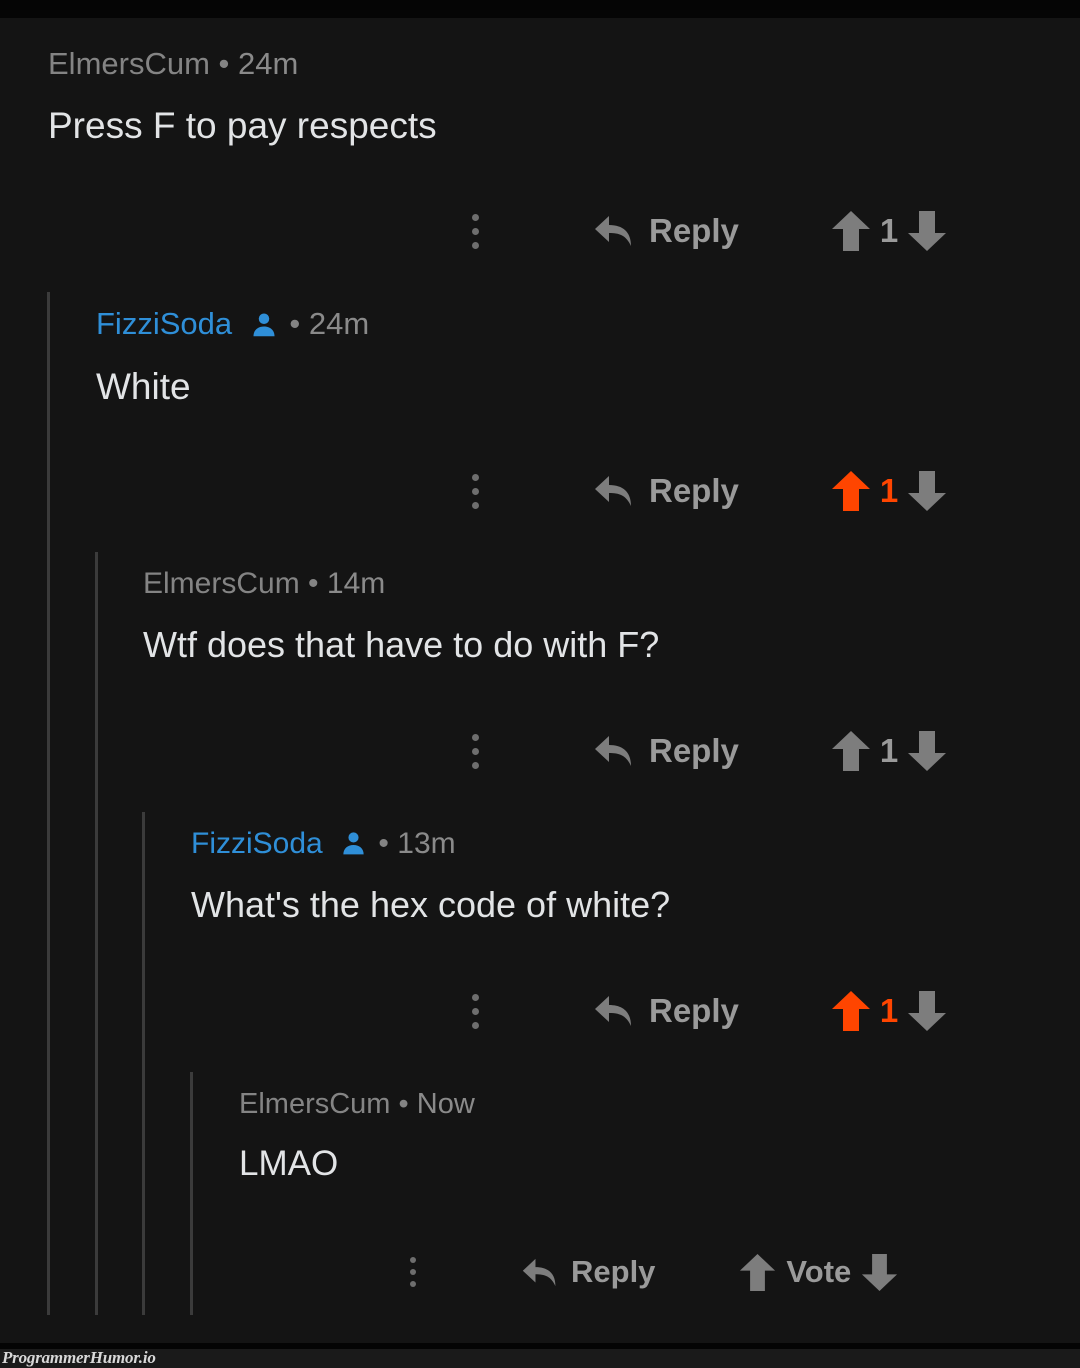 The height and width of the screenshot is (1368, 1080). Describe the element at coordinates (289, 1163) in the screenshot. I see `comment-text: LMAO` at that location.